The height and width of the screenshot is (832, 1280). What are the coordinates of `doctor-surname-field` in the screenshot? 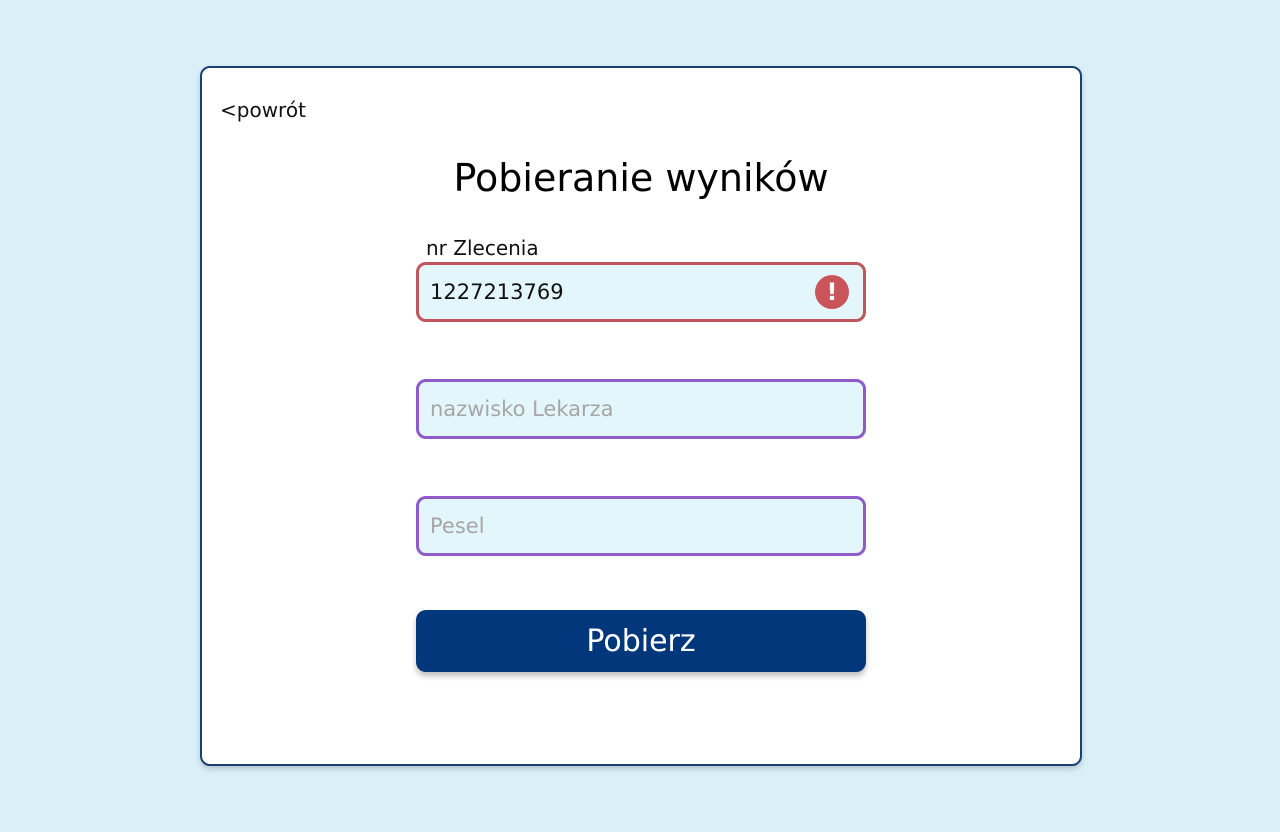 It's located at (641, 409).